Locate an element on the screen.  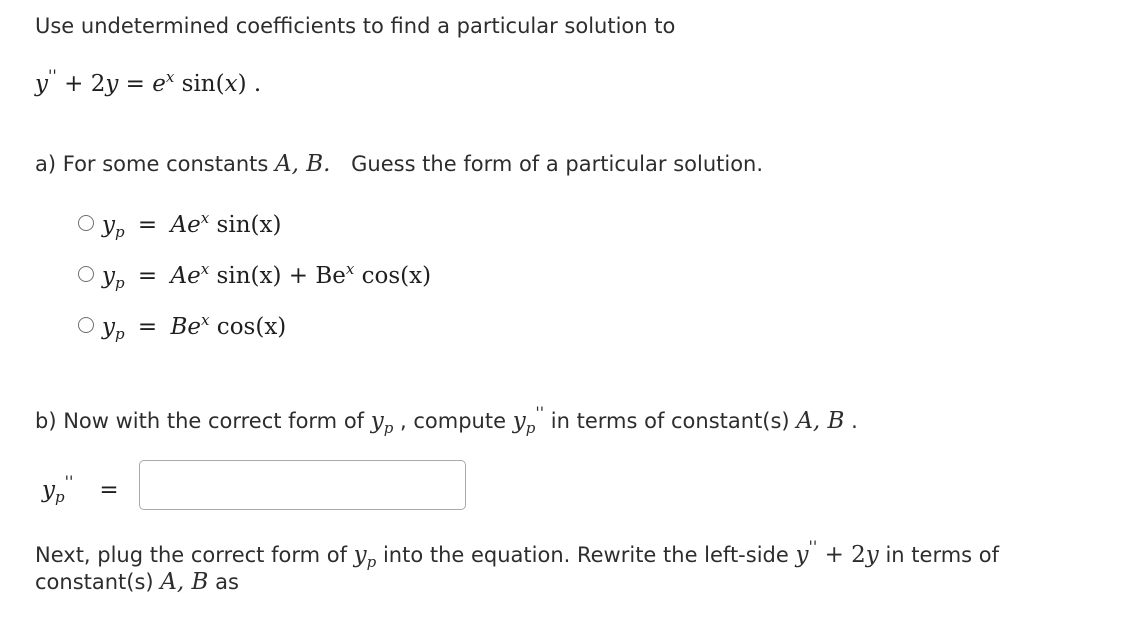
opt2-rest2: cos(x) is located at coordinates (393, 276).